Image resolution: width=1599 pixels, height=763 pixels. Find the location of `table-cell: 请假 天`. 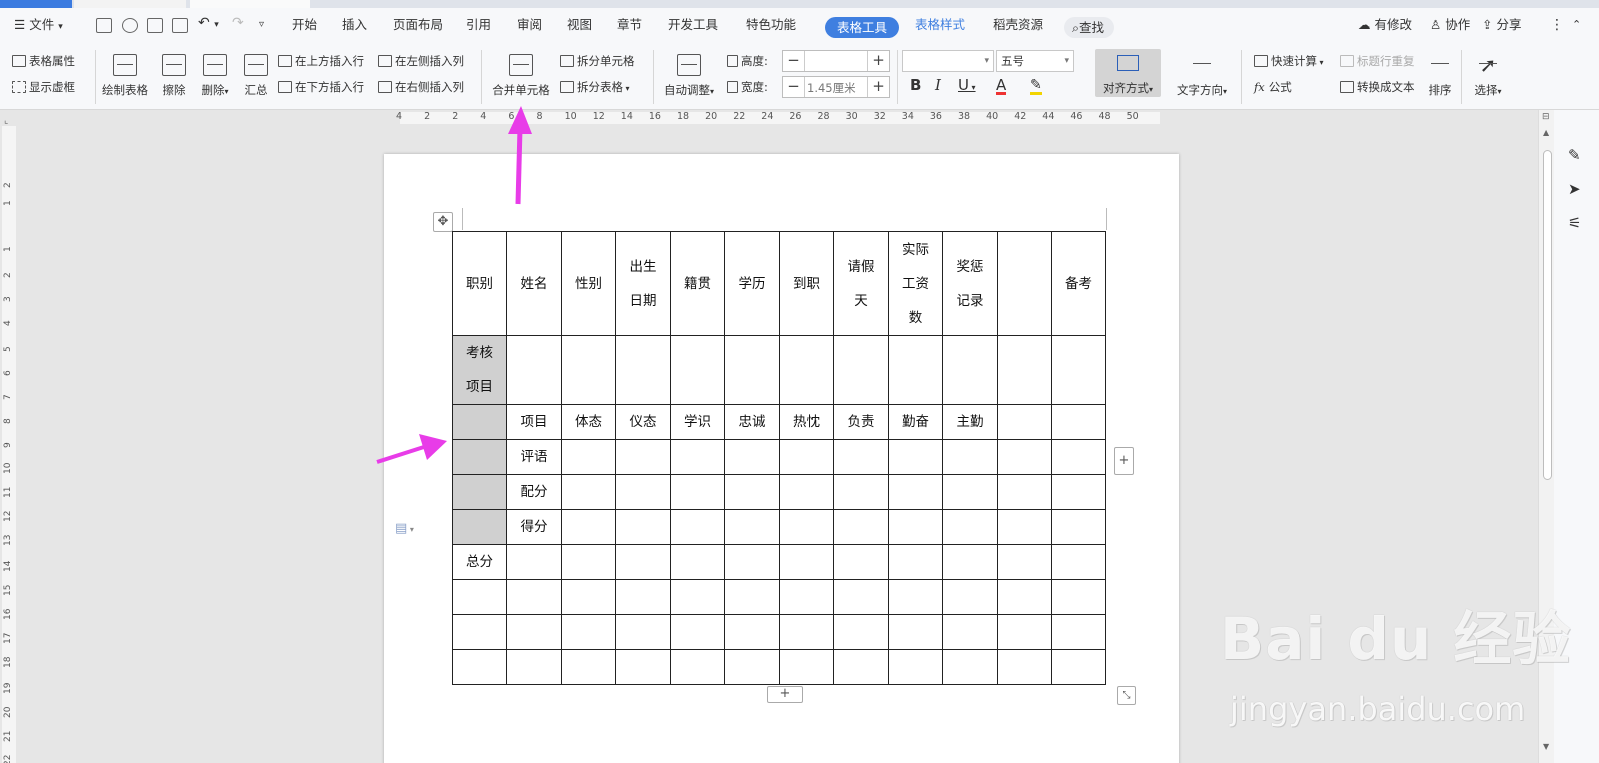

table-cell: 请假 天 is located at coordinates (861, 283).